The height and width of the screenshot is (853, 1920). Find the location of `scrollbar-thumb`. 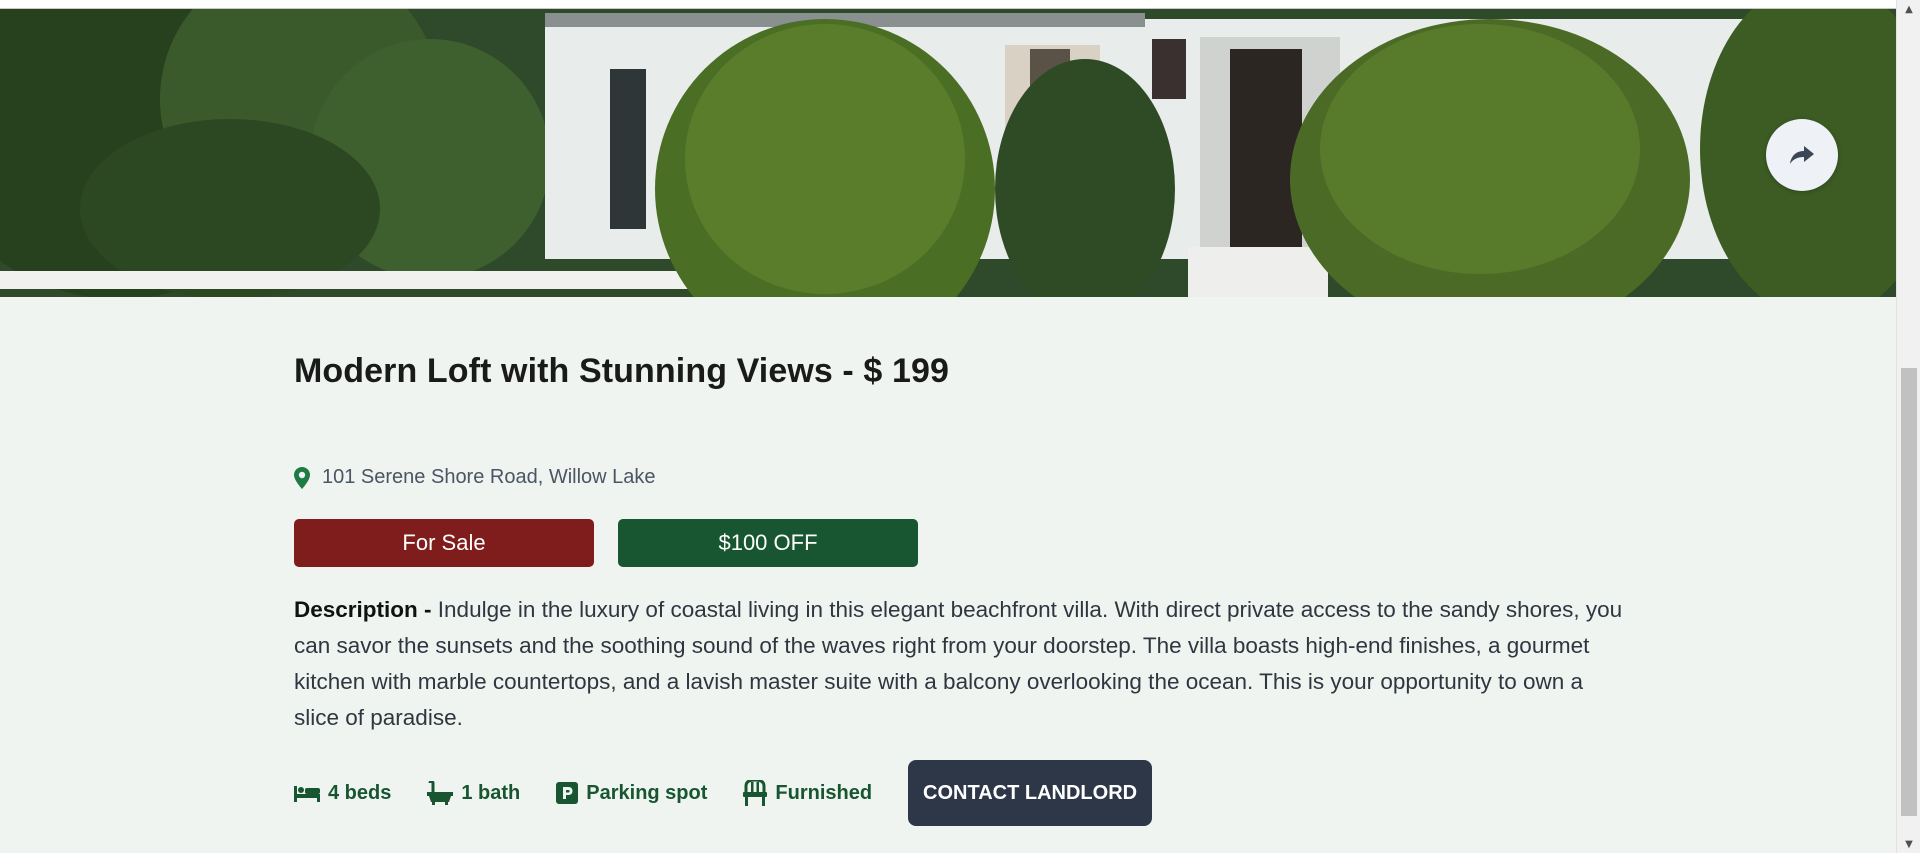

scrollbar-thumb is located at coordinates (1909, 592).